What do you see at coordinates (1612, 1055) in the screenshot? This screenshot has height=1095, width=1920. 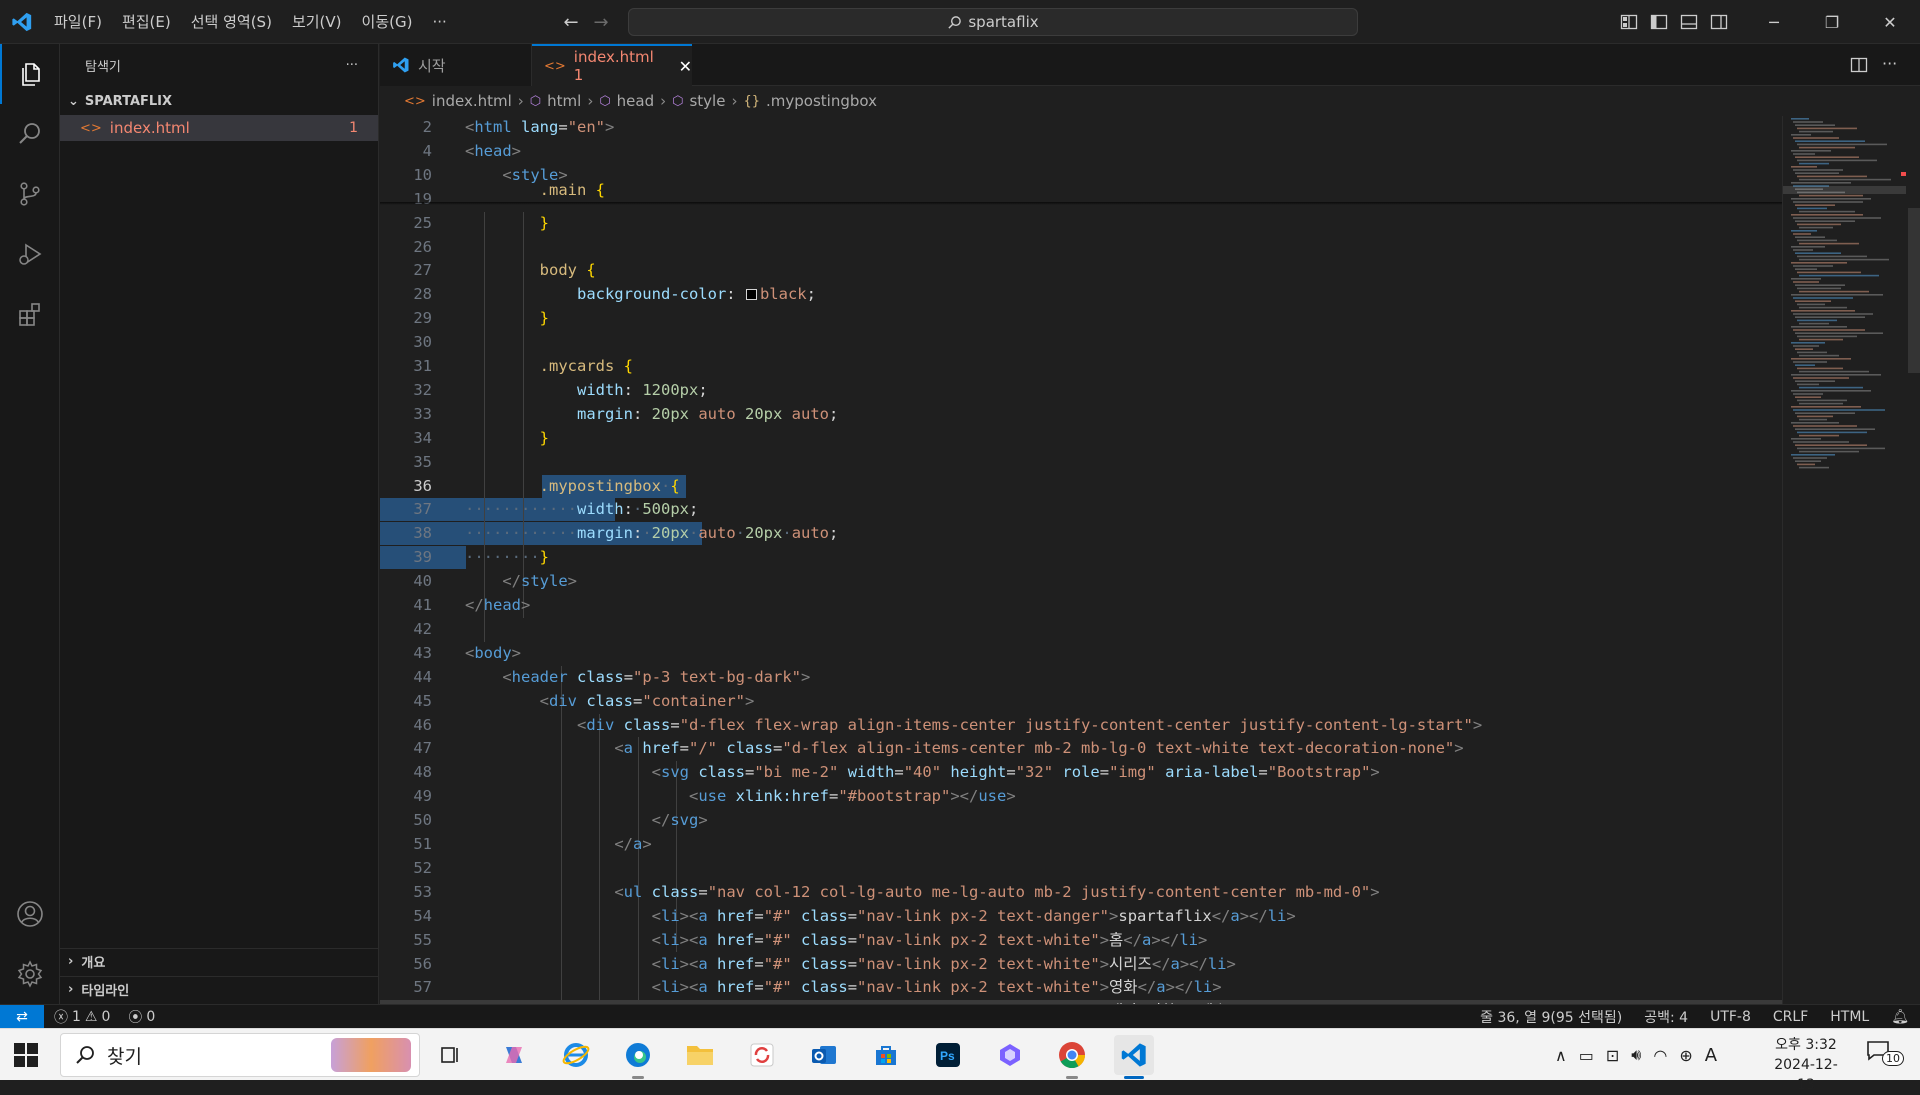 I see `device-icon: ⊡` at bounding box center [1612, 1055].